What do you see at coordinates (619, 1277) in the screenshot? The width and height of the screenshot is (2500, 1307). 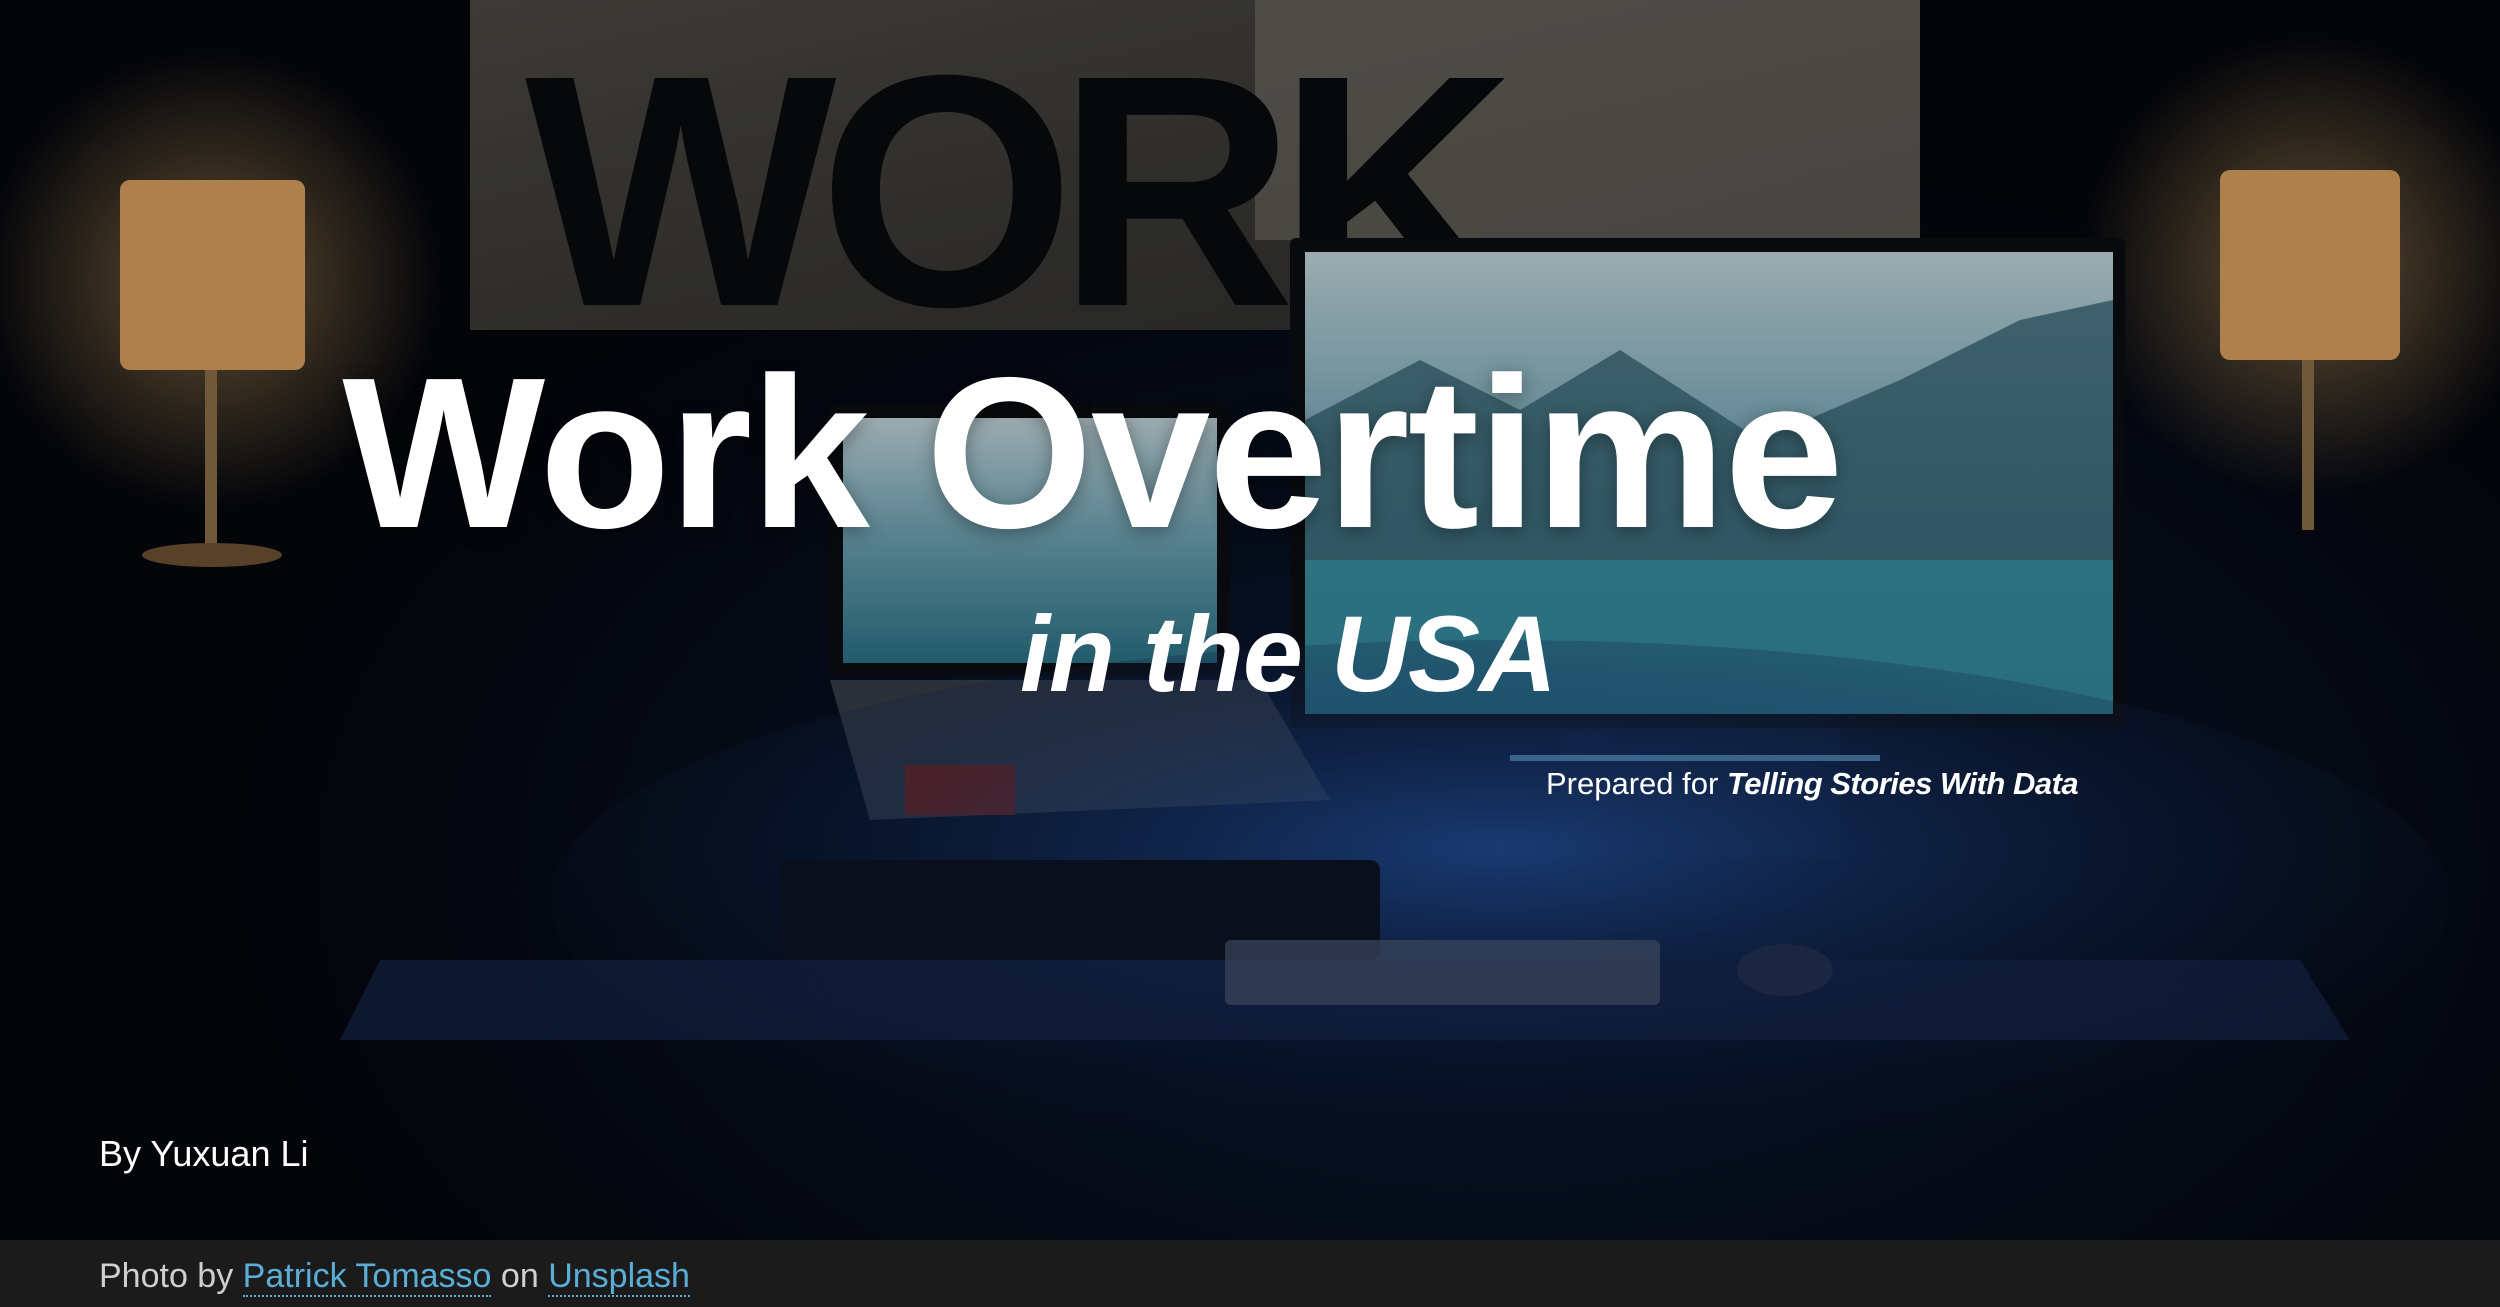 I see `unsplash-link: Unsplash` at bounding box center [619, 1277].